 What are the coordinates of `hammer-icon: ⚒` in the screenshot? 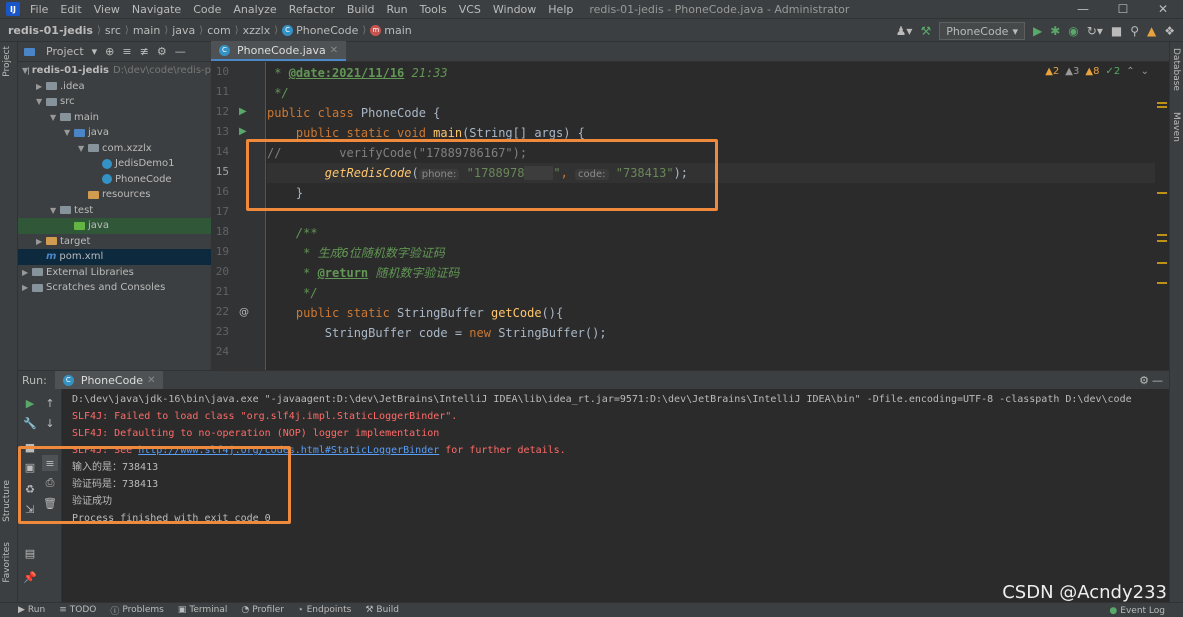 It's located at (925, 31).